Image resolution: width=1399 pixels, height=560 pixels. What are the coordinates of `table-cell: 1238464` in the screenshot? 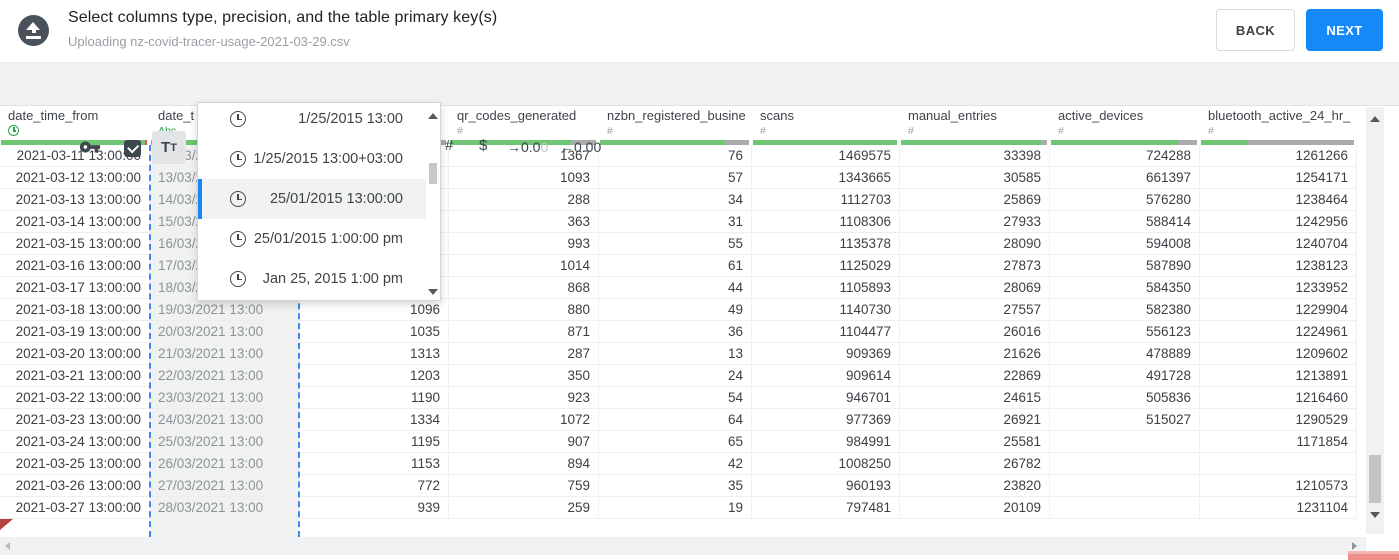 It's located at (1278, 200).